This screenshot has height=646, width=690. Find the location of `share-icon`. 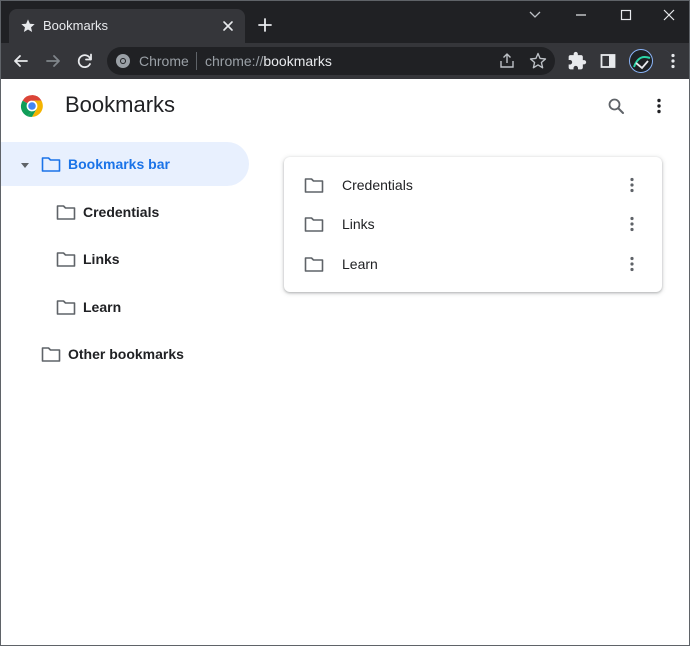

share-icon is located at coordinates (507, 61).